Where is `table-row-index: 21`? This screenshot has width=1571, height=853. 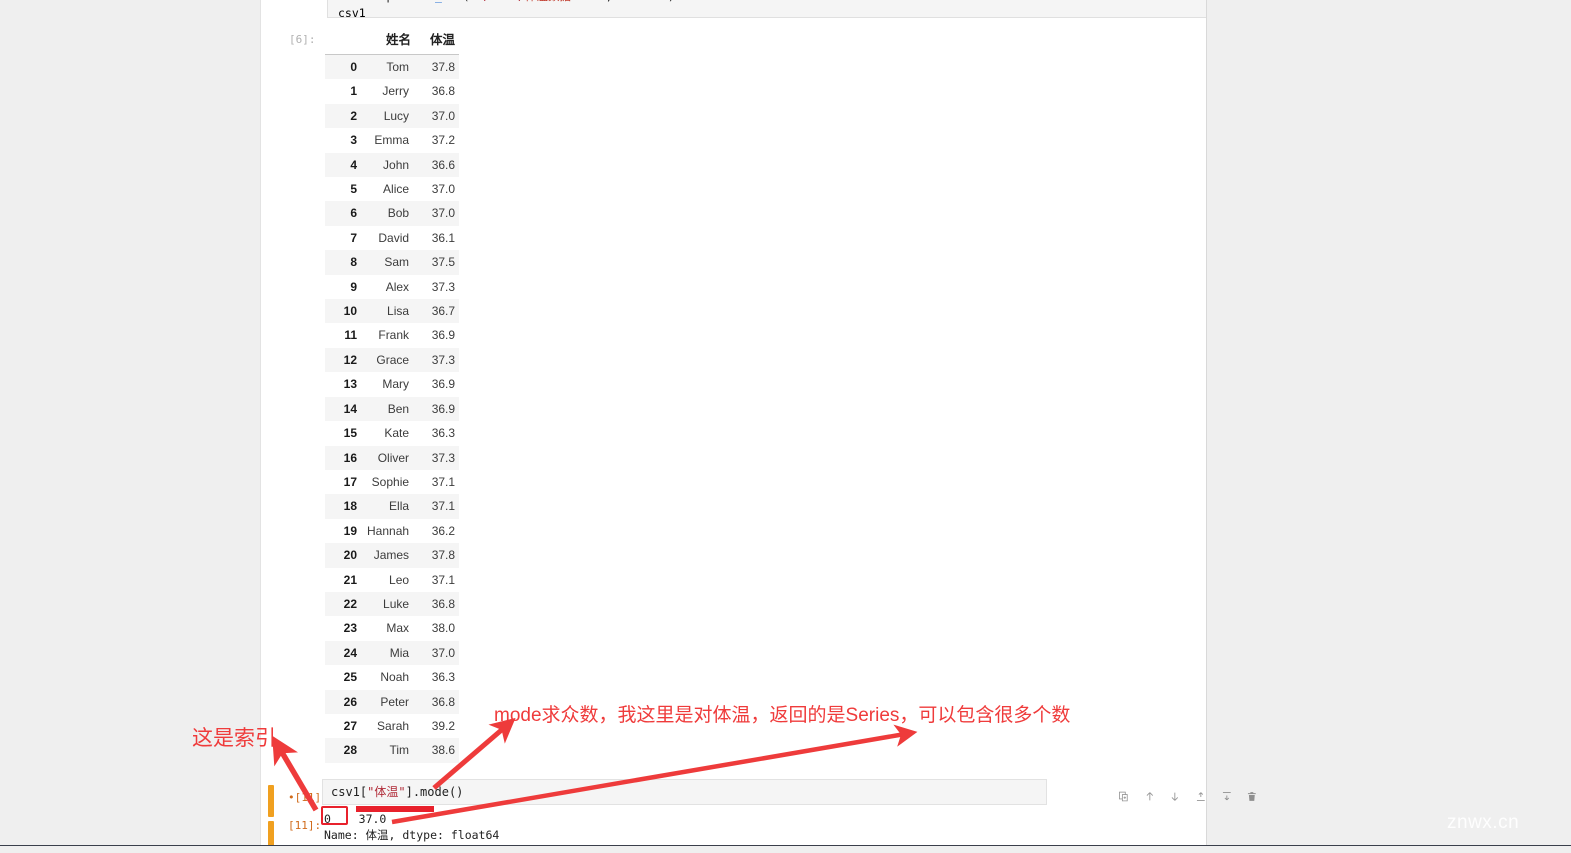
table-row-index: 21 is located at coordinates (350, 579).